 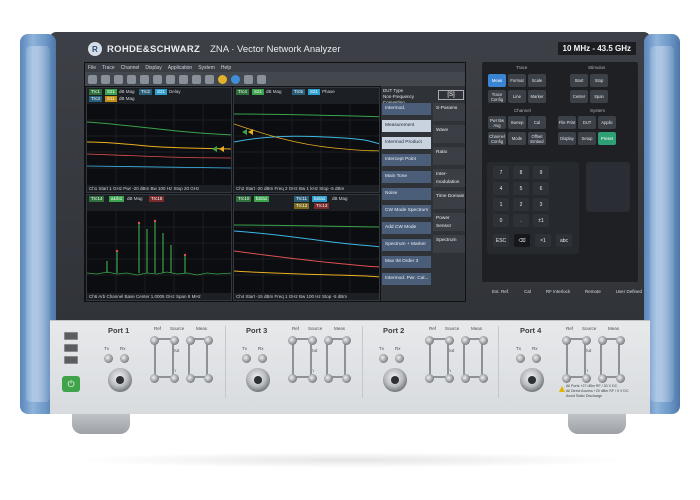 What do you see at coordinates (587, 138) in the screenshot?
I see `system-key-4: Setup` at bounding box center [587, 138].